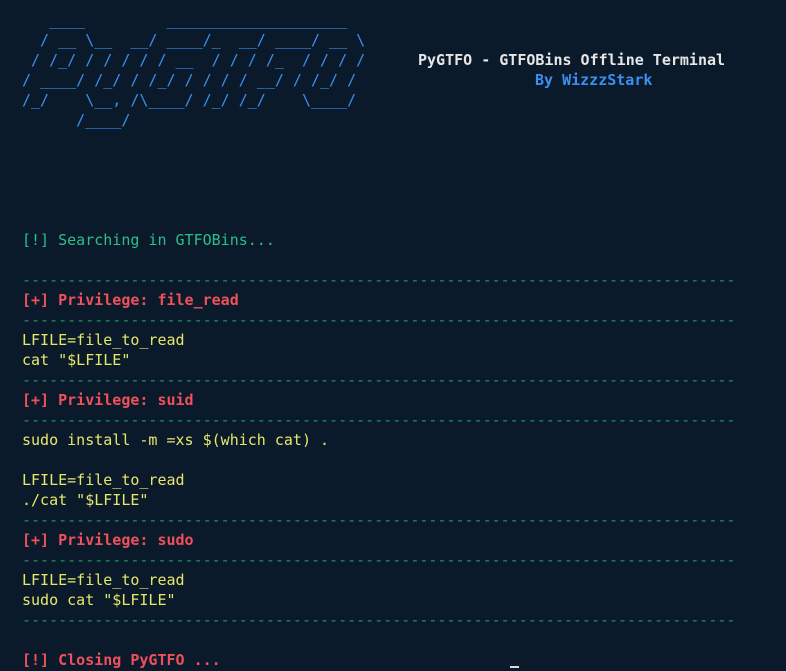 Image resolution: width=786 pixels, height=671 pixels. What do you see at coordinates (176, 440) in the screenshot?
I see `command-line: sudo install -m =xs $(which cat) .` at bounding box center [176, 440].